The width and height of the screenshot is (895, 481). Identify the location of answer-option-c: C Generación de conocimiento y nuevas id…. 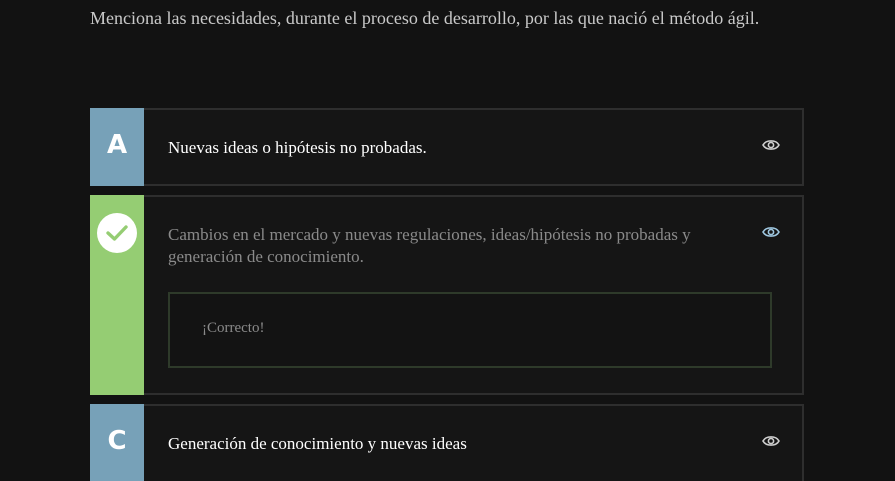
(447, 442).